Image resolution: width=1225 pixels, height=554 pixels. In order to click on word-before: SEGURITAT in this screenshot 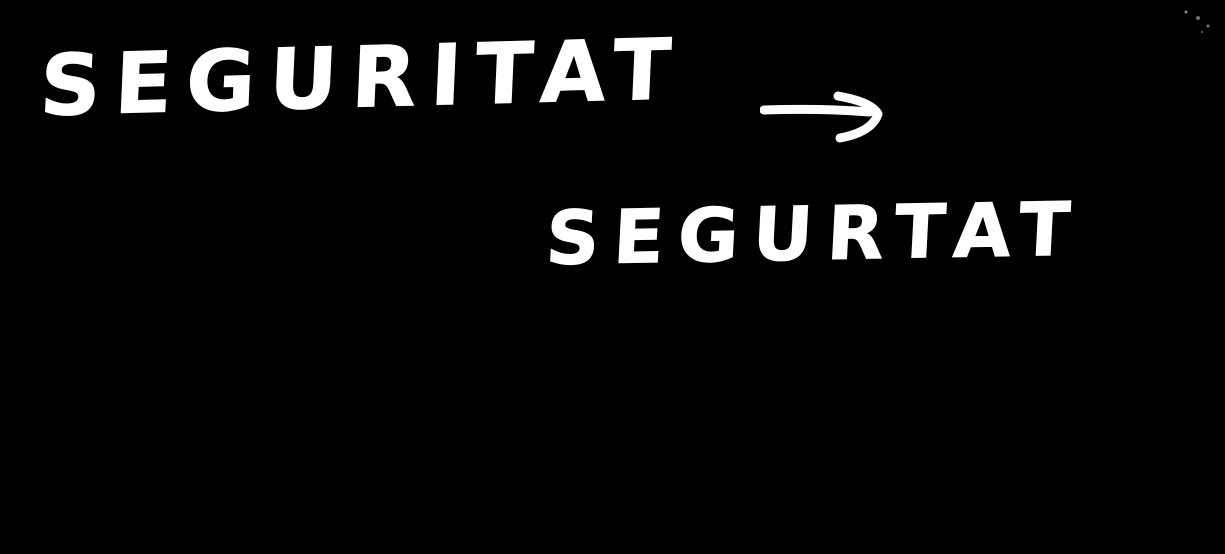, I will do `click(363, 78)`.